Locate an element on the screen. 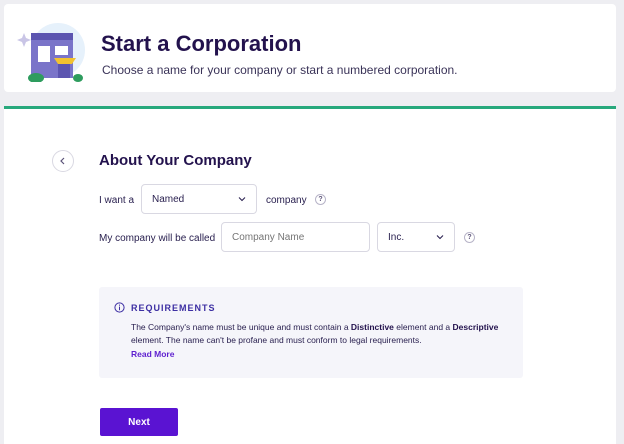  next-button: Next is located at coordinates (139, 422).